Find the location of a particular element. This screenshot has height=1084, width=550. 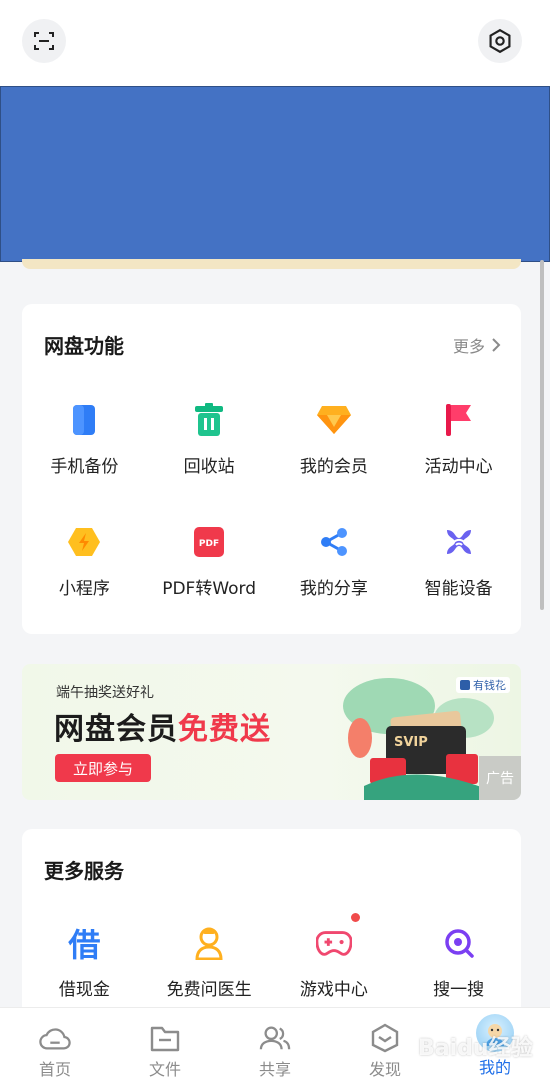

service-doctor: 免费问医生 is located at coordinates (209, 962).